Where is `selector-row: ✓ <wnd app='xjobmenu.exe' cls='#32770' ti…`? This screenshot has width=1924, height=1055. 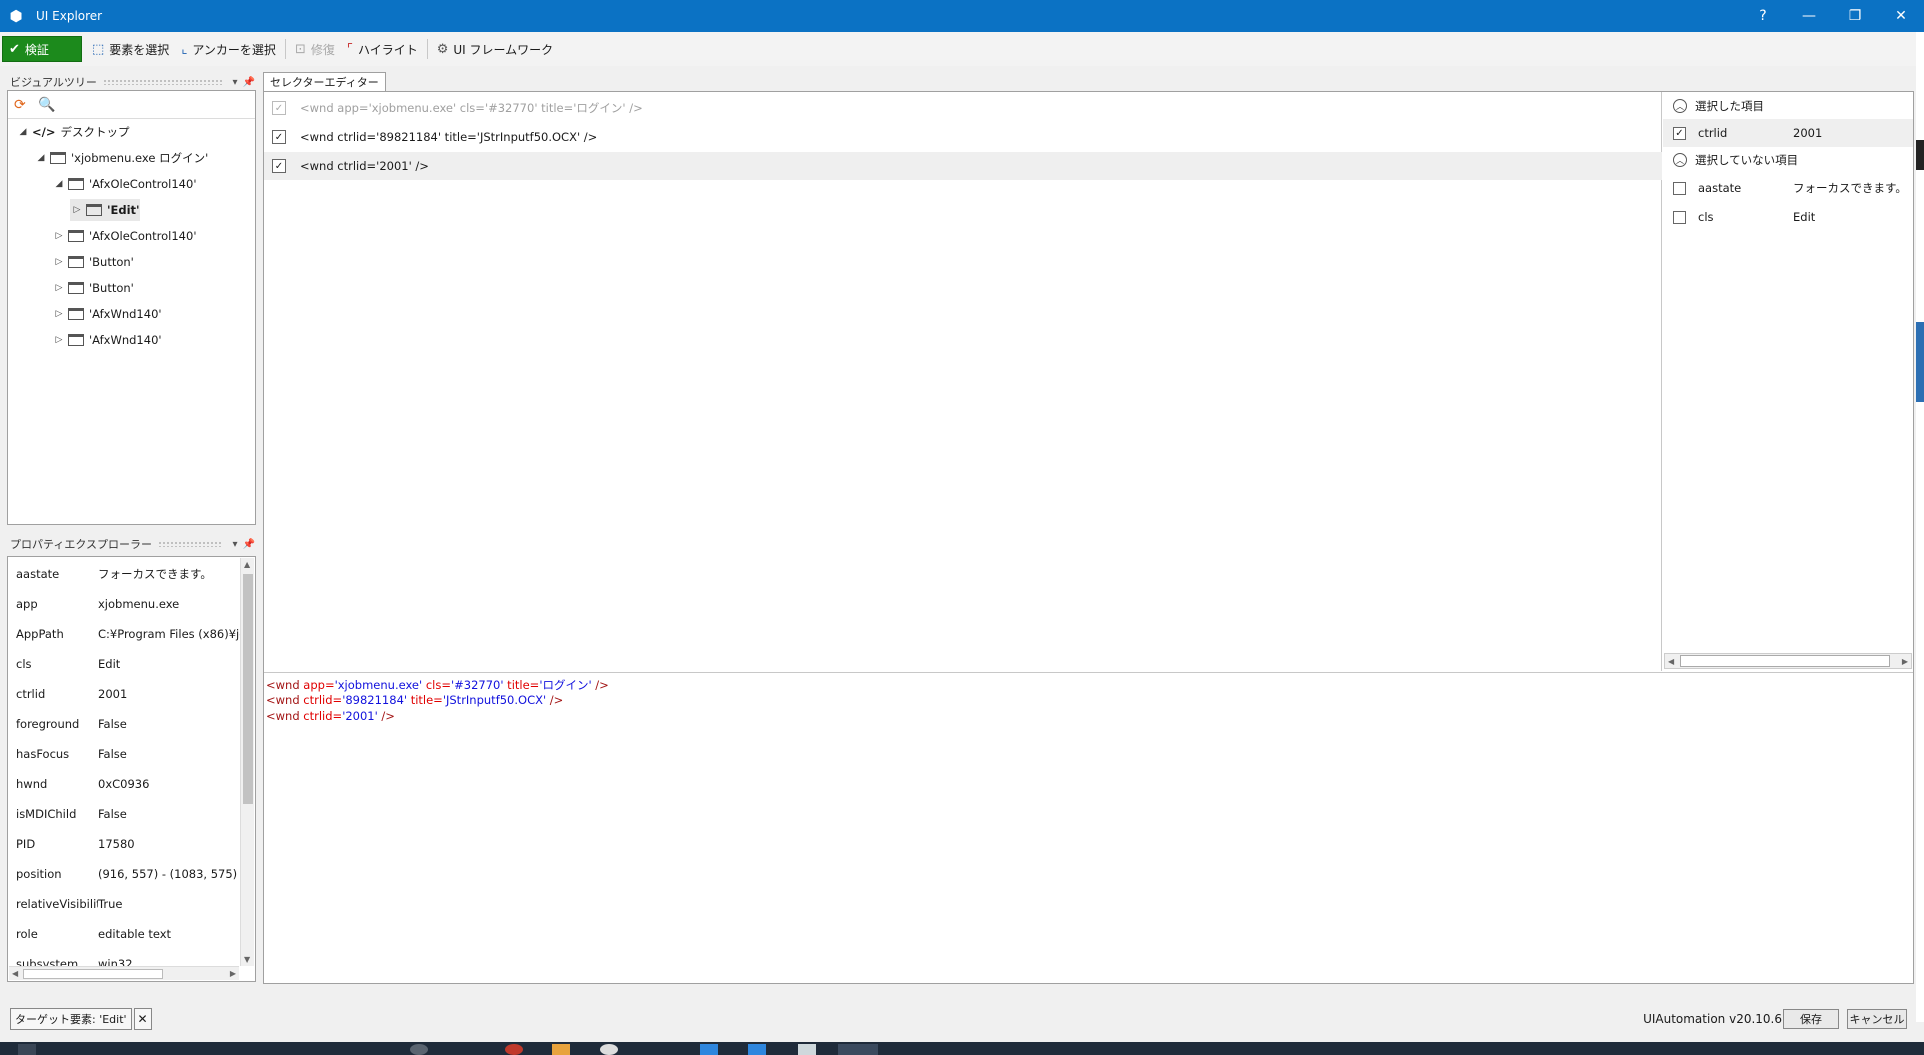 selector-row: ✓ <wnd app='xjobmenu.exe' cls='#32770' ti… is located at coordinates (963, 108).